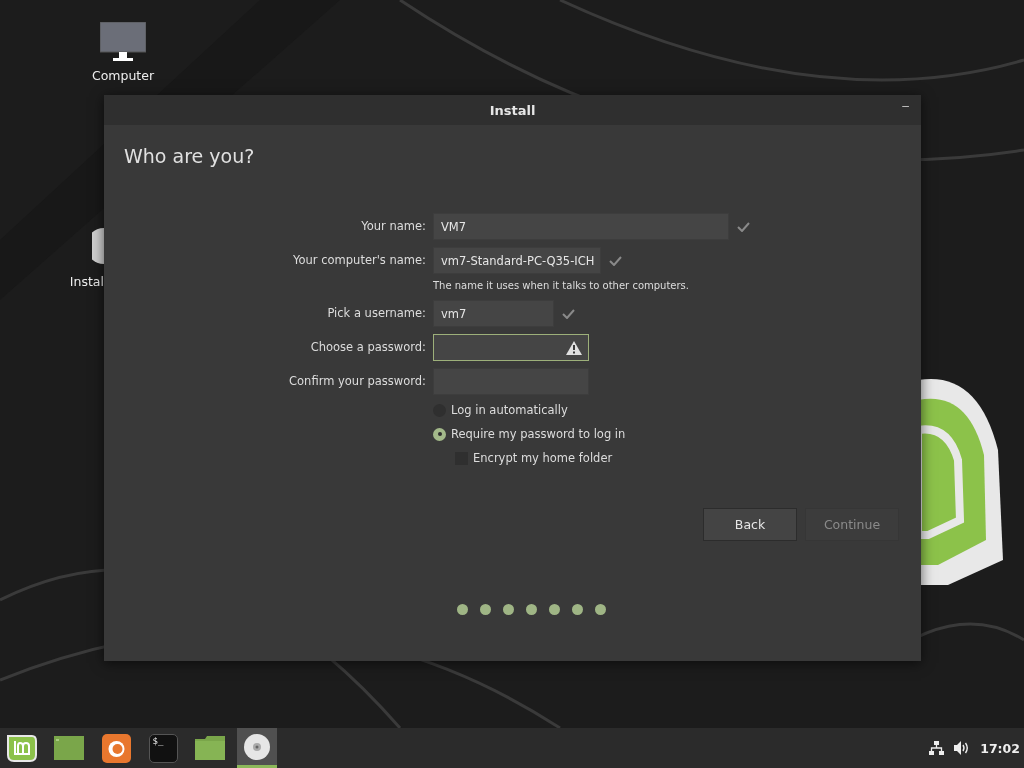  I want to click on monitor-icon, so click(123, 42).